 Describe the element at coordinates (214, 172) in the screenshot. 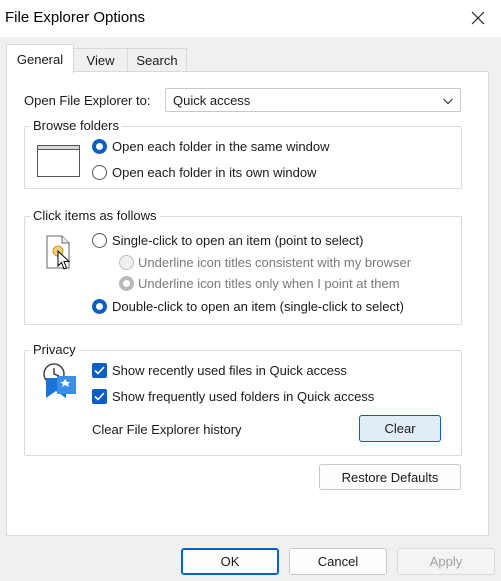

I see `own-window-label: Open each folder in its own window` at that location.